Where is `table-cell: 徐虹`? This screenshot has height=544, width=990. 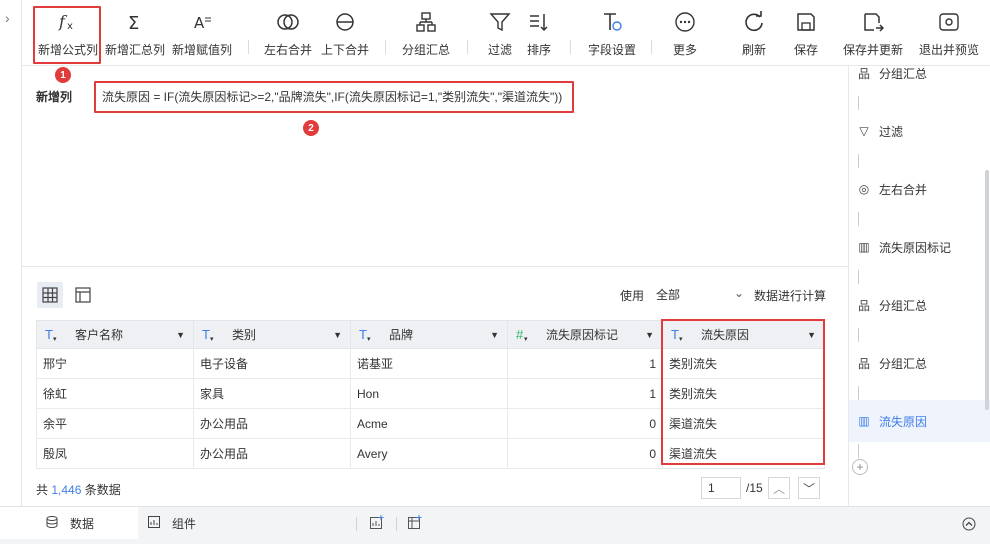
table-cell: 徐虹 is located at coordinates (115, 393).